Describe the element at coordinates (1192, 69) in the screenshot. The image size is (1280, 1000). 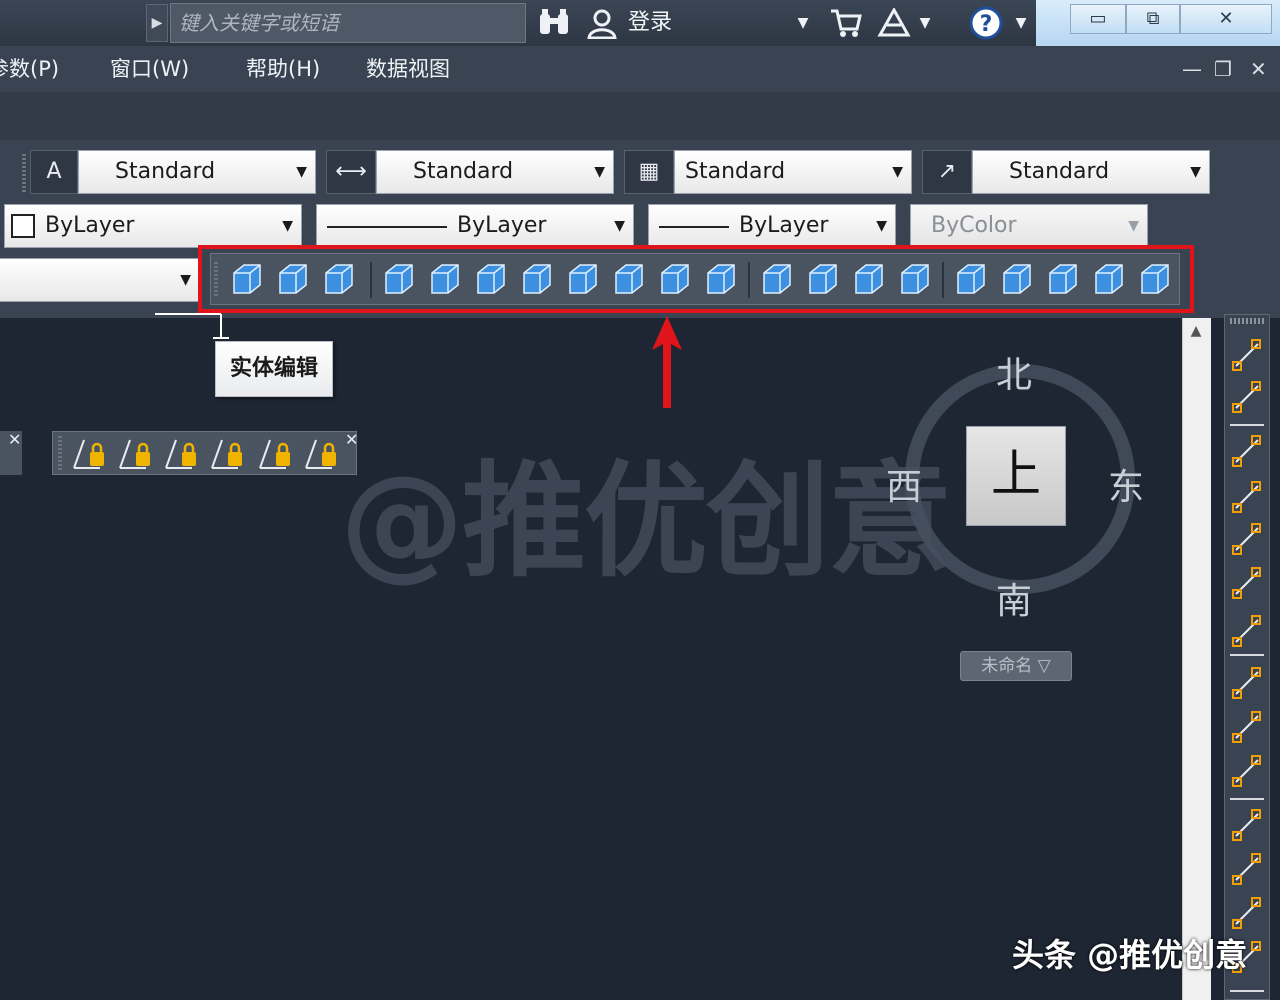
I see `doc-minimize-button: —` at that location.